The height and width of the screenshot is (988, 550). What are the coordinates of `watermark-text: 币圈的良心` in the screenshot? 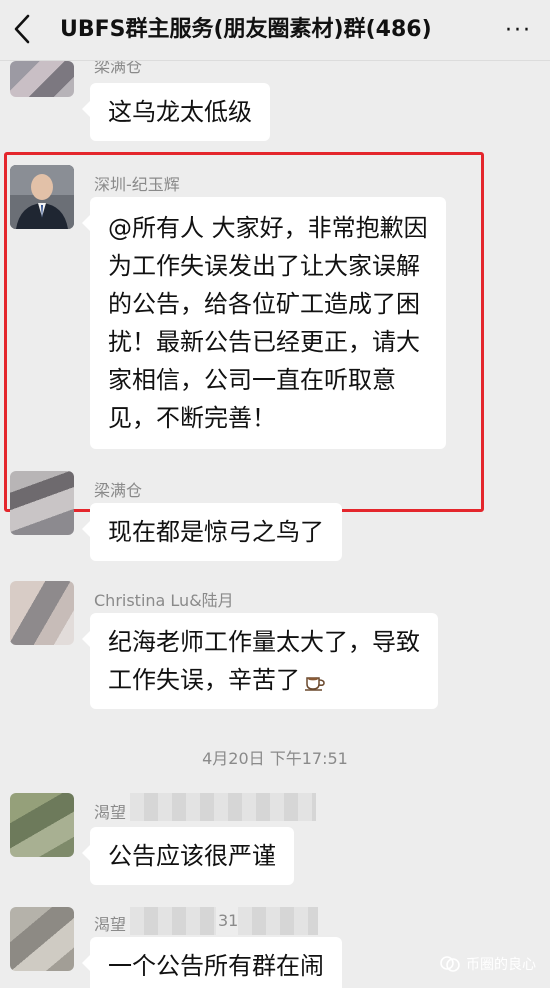 It's located at (501, 965).